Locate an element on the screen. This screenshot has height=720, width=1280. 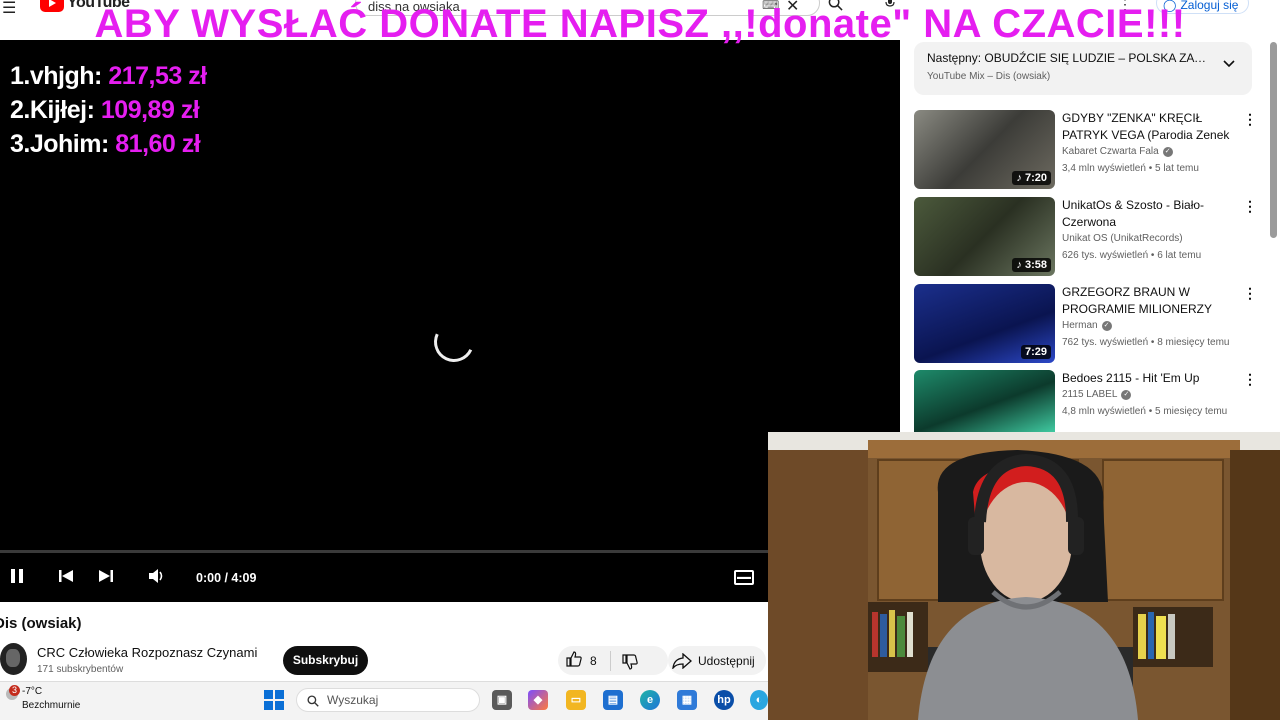
playlist-next-prefix: Następny: is located at coordinates (954, 58).